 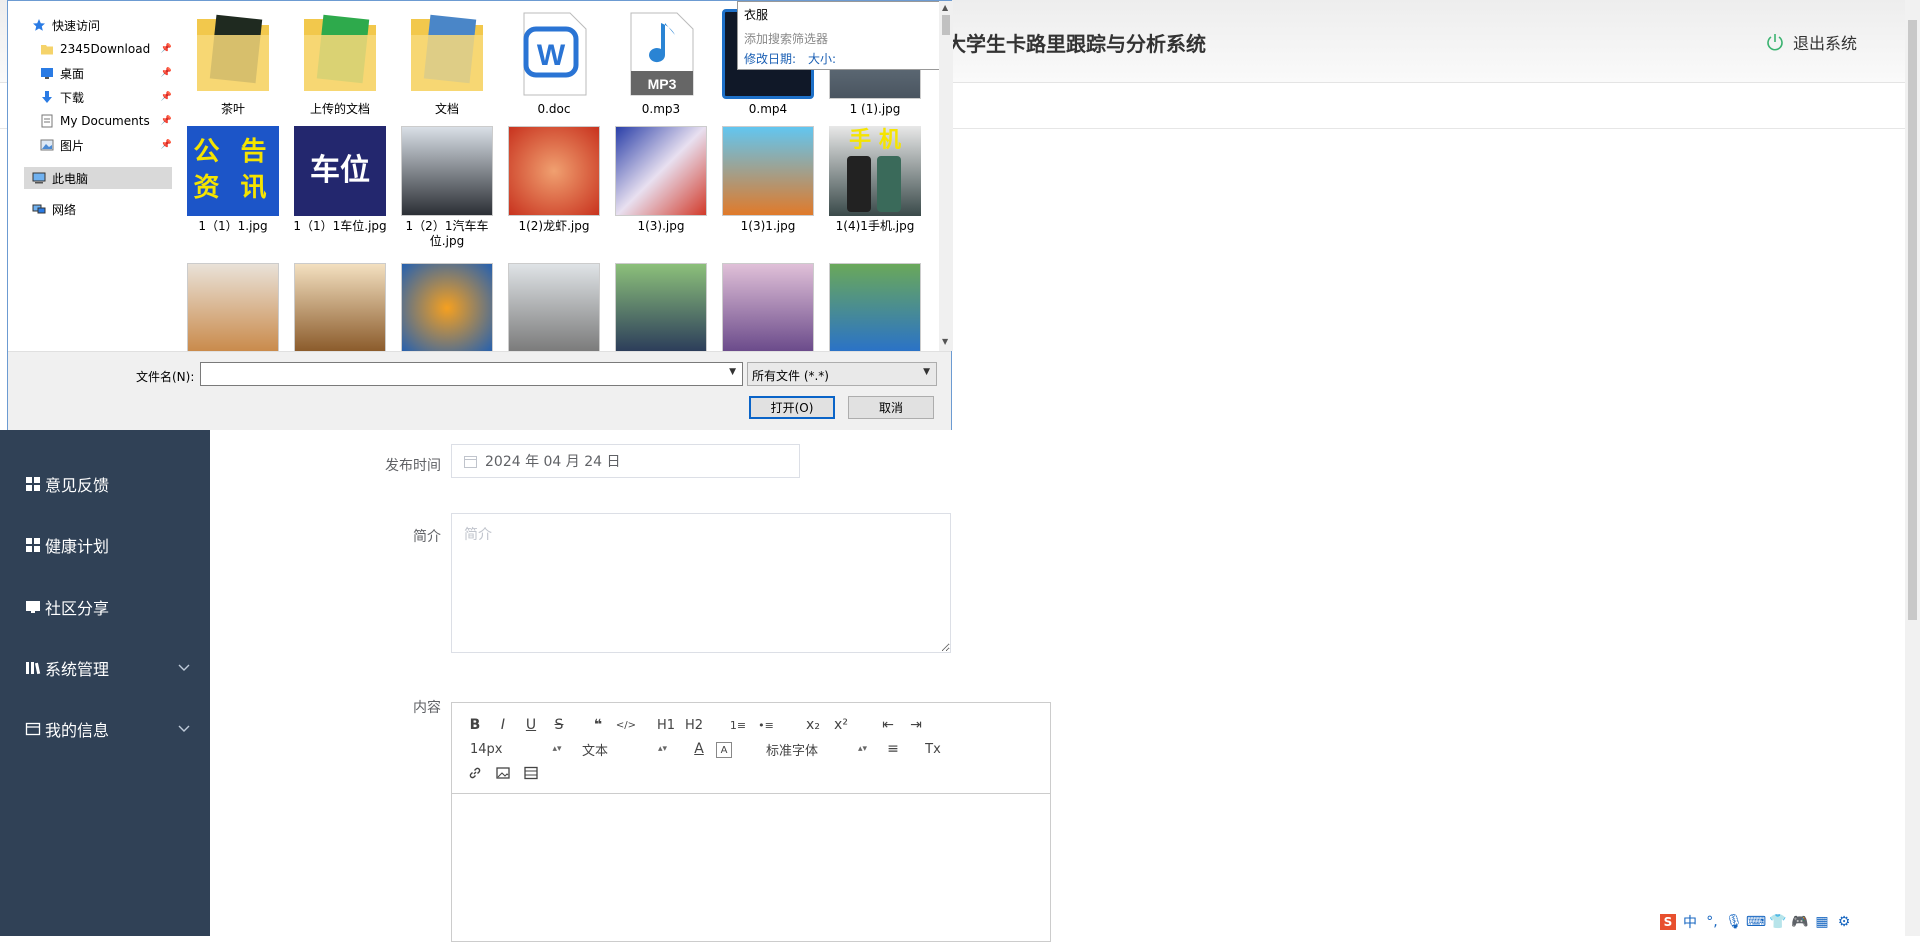 I want to click on file-name: 1(2)龙虾.jpg, so click(x=554, y=226).